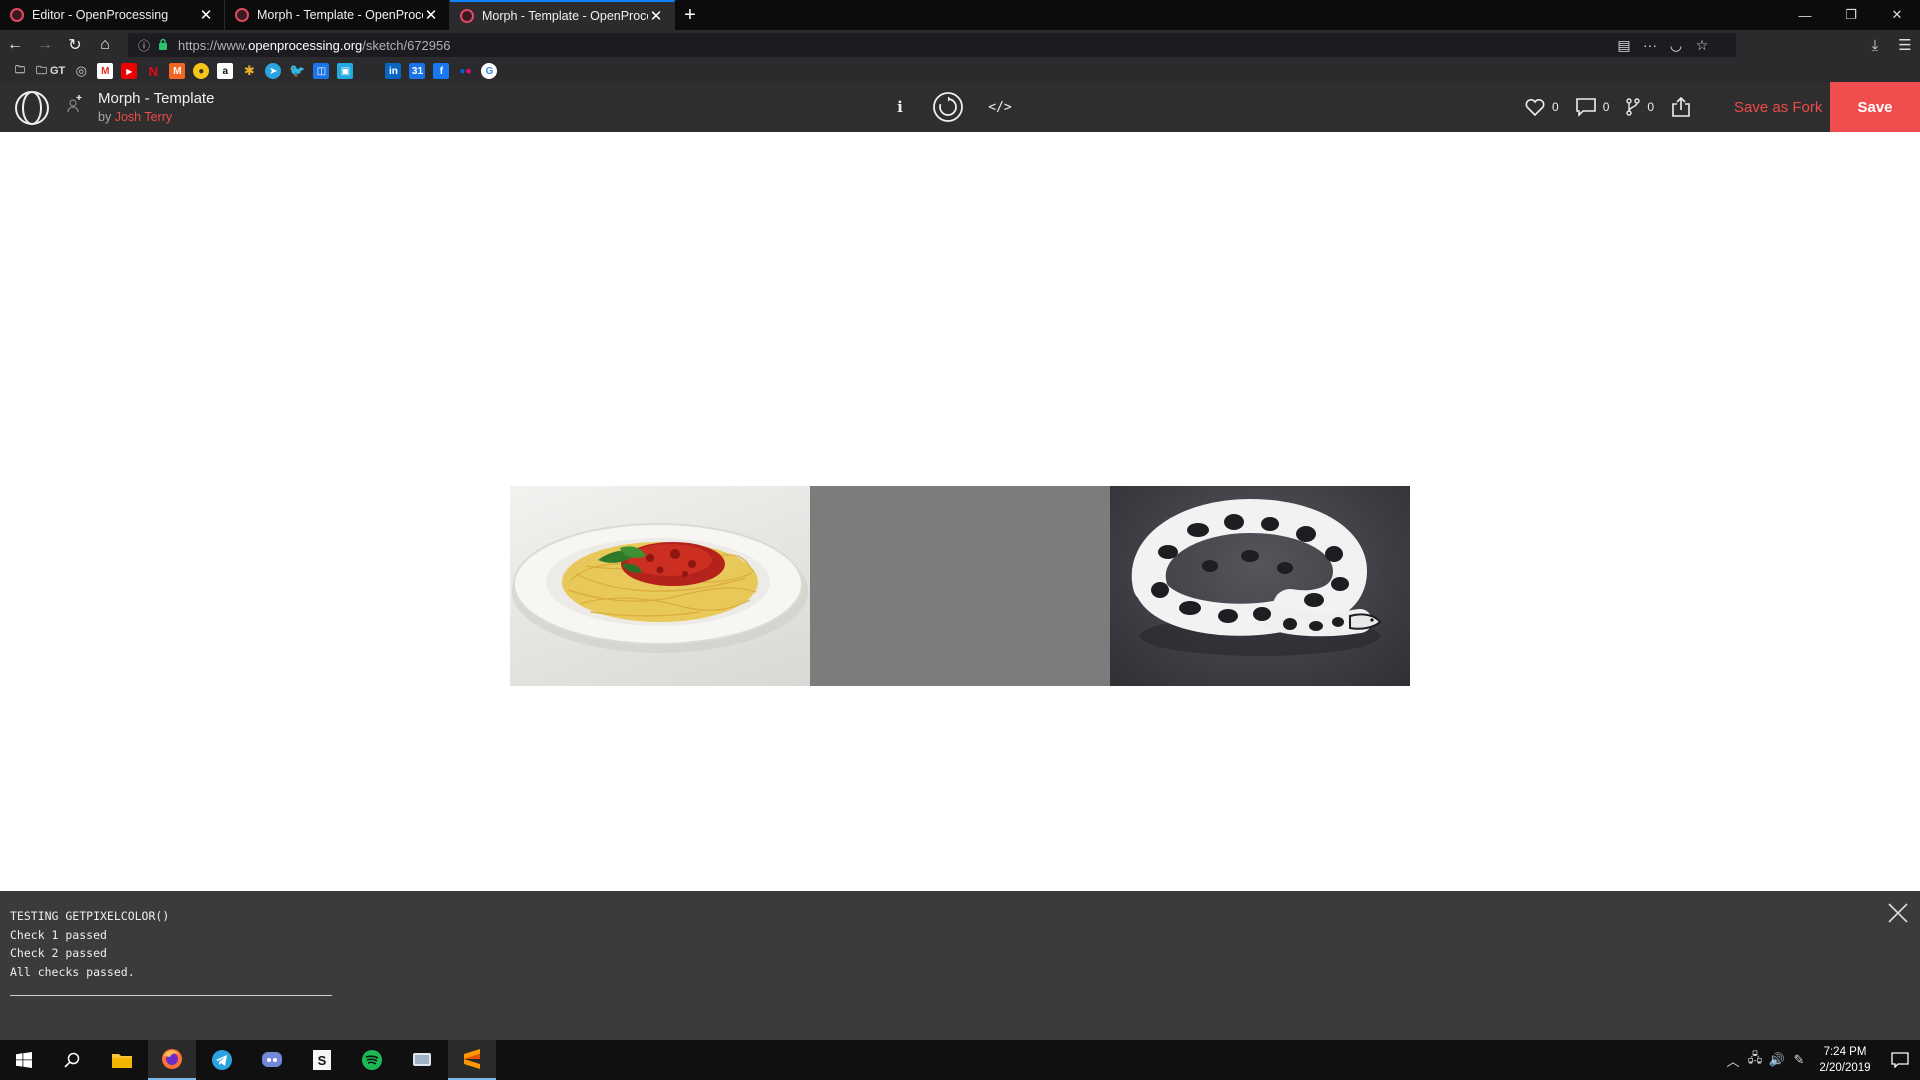  I want to click on minimize-icon: —, so click(1805, 15).